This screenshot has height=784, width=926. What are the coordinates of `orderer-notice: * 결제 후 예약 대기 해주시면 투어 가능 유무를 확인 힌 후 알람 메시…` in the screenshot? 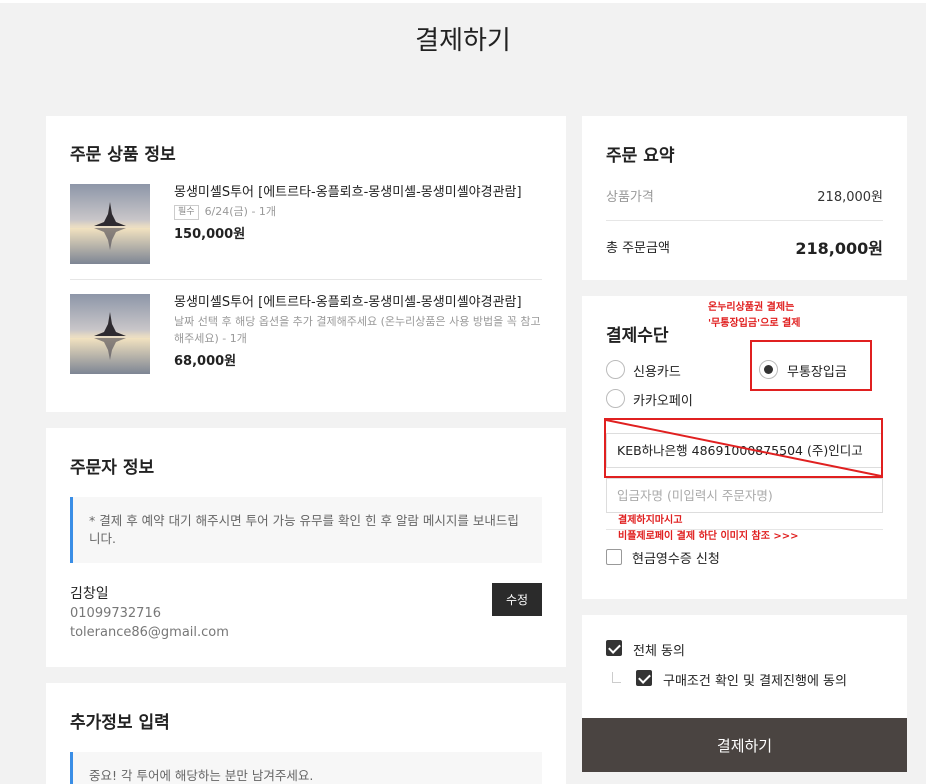 It's located at (306, 530).